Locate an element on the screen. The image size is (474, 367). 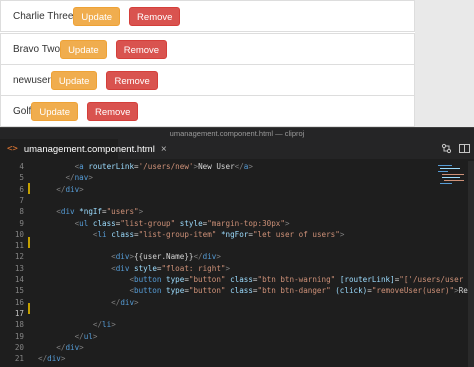
compare-changes-icon is located at coordinates (446, 149).